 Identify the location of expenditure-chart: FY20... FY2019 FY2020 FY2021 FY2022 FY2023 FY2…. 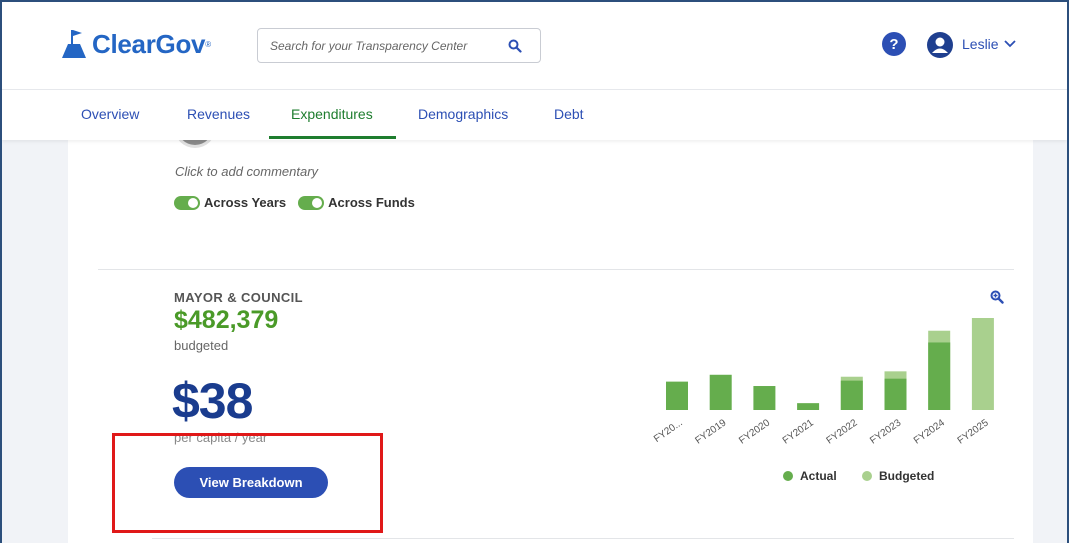
(823, 400).